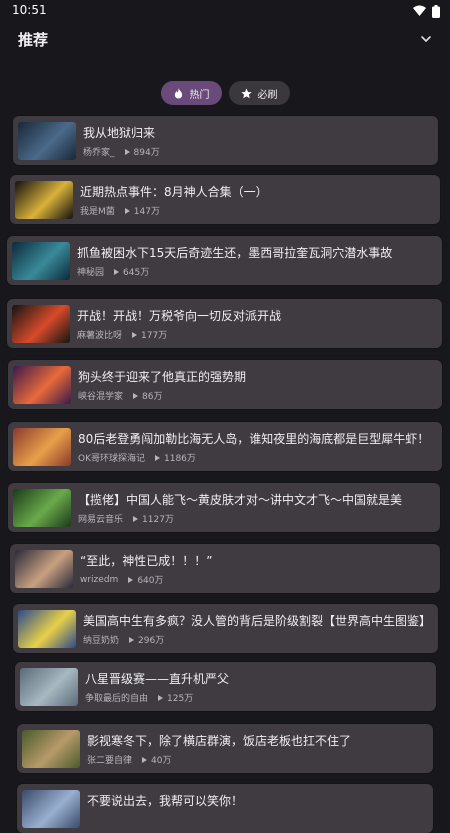 The height and width of the screenshot is (833, 450). I want to click on video-title: “至此，神性已成！！！”, so click(146, 561).